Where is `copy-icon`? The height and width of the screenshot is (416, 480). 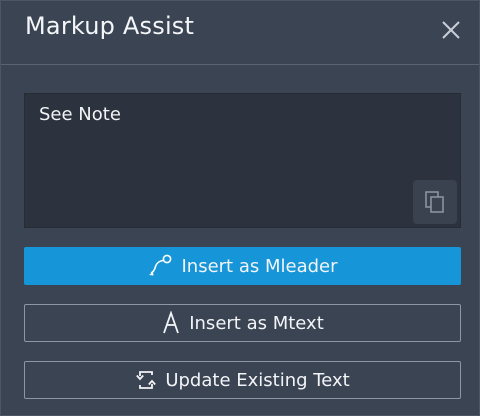
copy-icon is located at coordinates (434, 202).